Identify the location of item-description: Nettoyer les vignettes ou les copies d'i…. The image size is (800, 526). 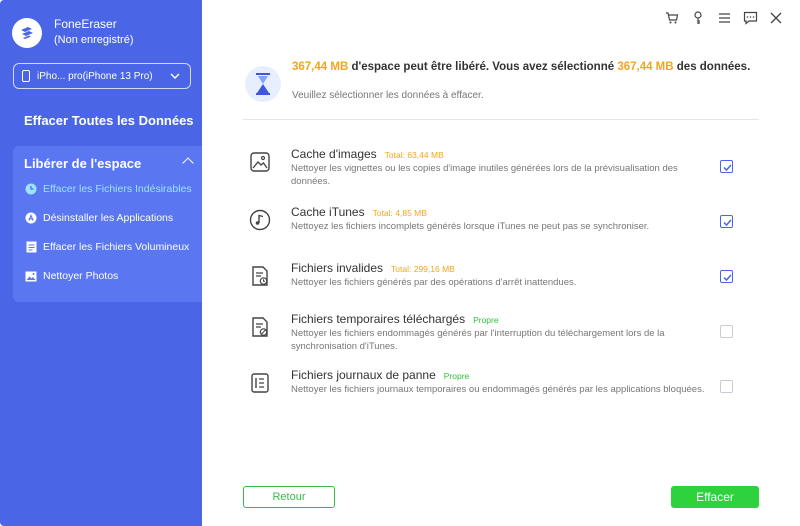
(484, 175).